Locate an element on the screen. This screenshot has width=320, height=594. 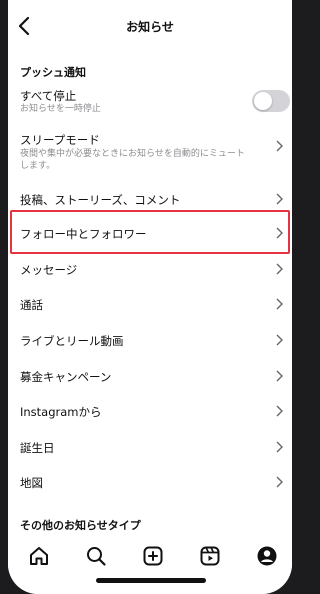
section-heading-other: その他のお知らせタイプ is located at coordinates (80, 525).